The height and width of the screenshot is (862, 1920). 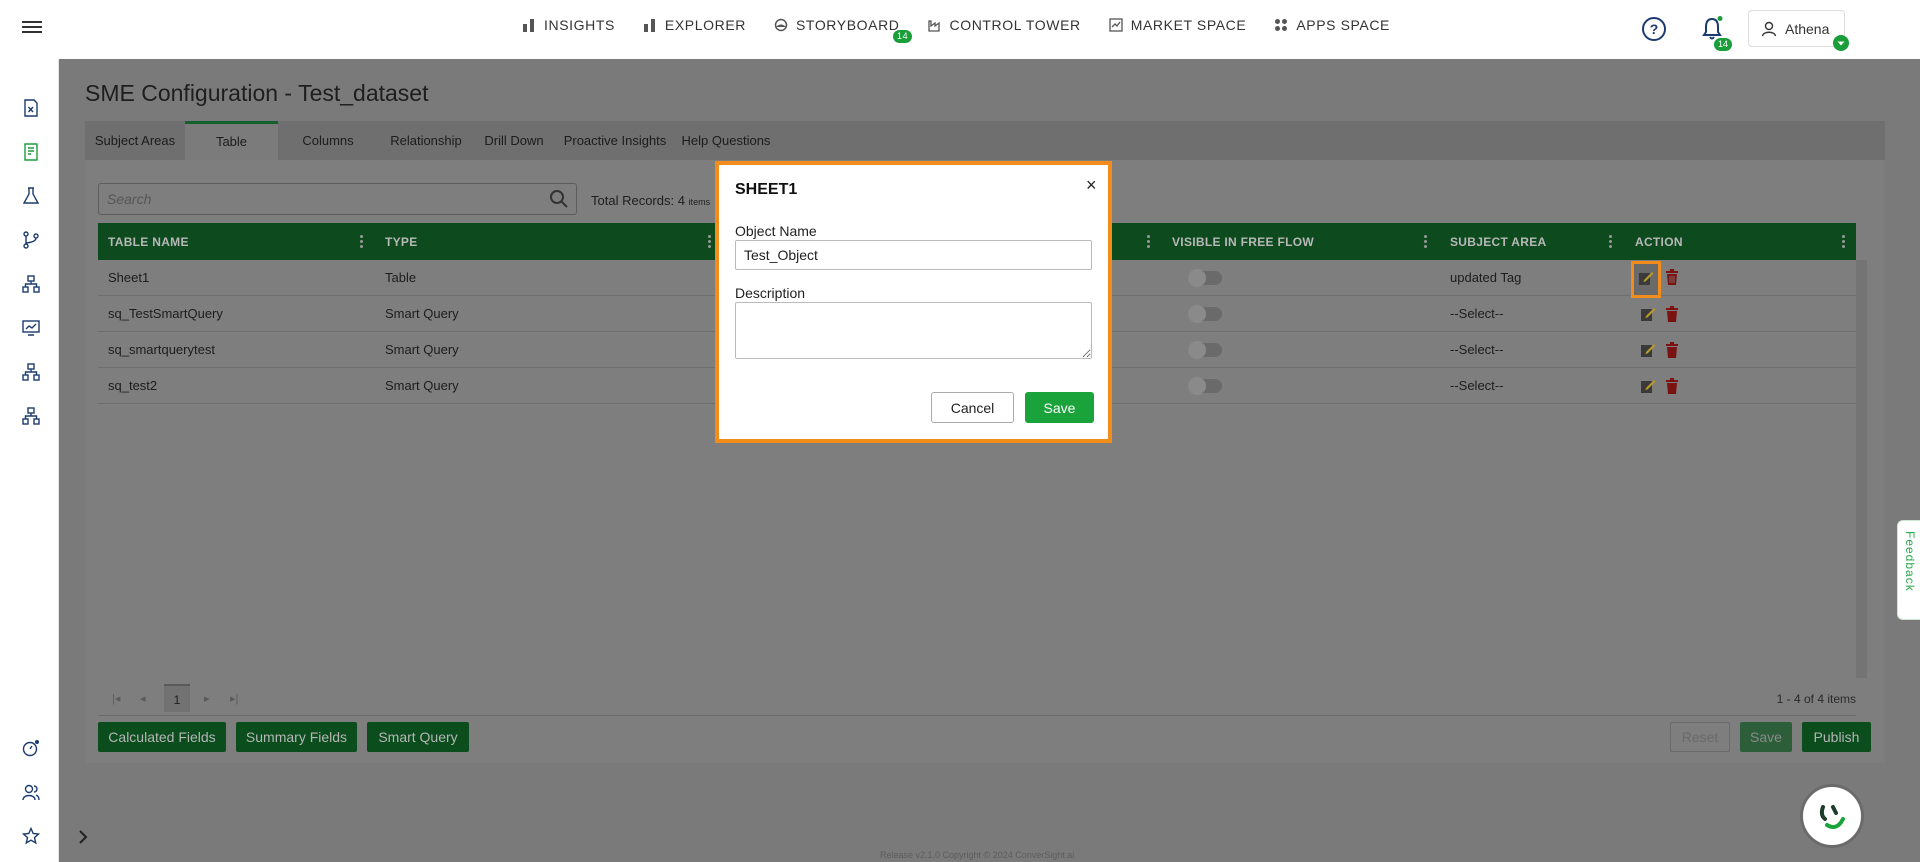 I want to click on summary-fields-button: Summary Fields, so click(x=296, y=737).